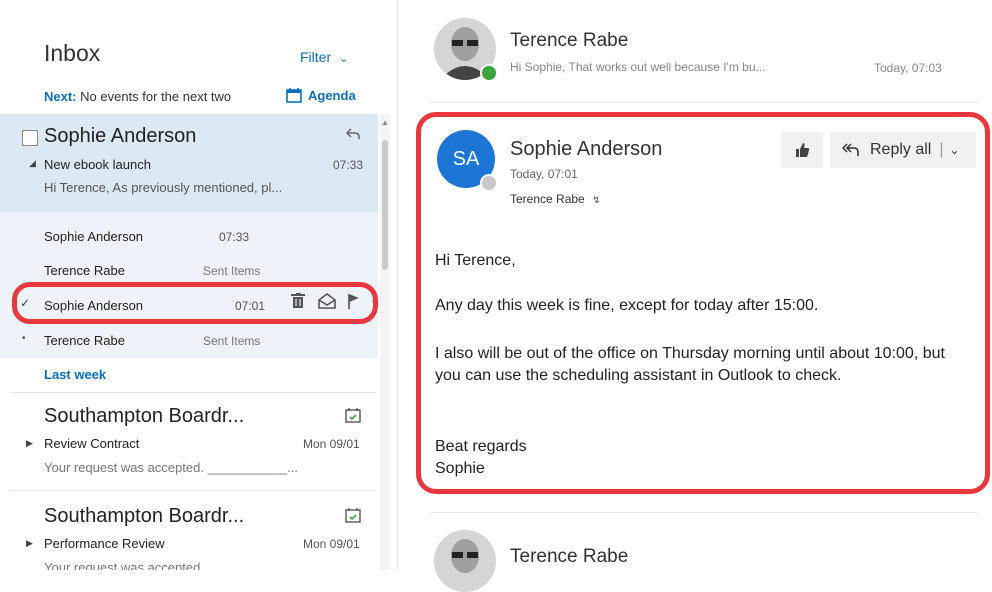 The width and height of the screenshot is (992, 592). I want to click on next-prefix: Next:, so click(60, 96).